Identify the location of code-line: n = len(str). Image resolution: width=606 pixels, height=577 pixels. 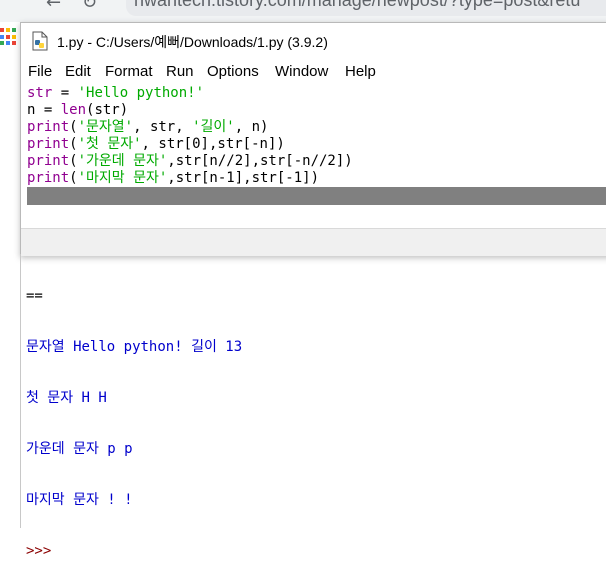
(316, 110).